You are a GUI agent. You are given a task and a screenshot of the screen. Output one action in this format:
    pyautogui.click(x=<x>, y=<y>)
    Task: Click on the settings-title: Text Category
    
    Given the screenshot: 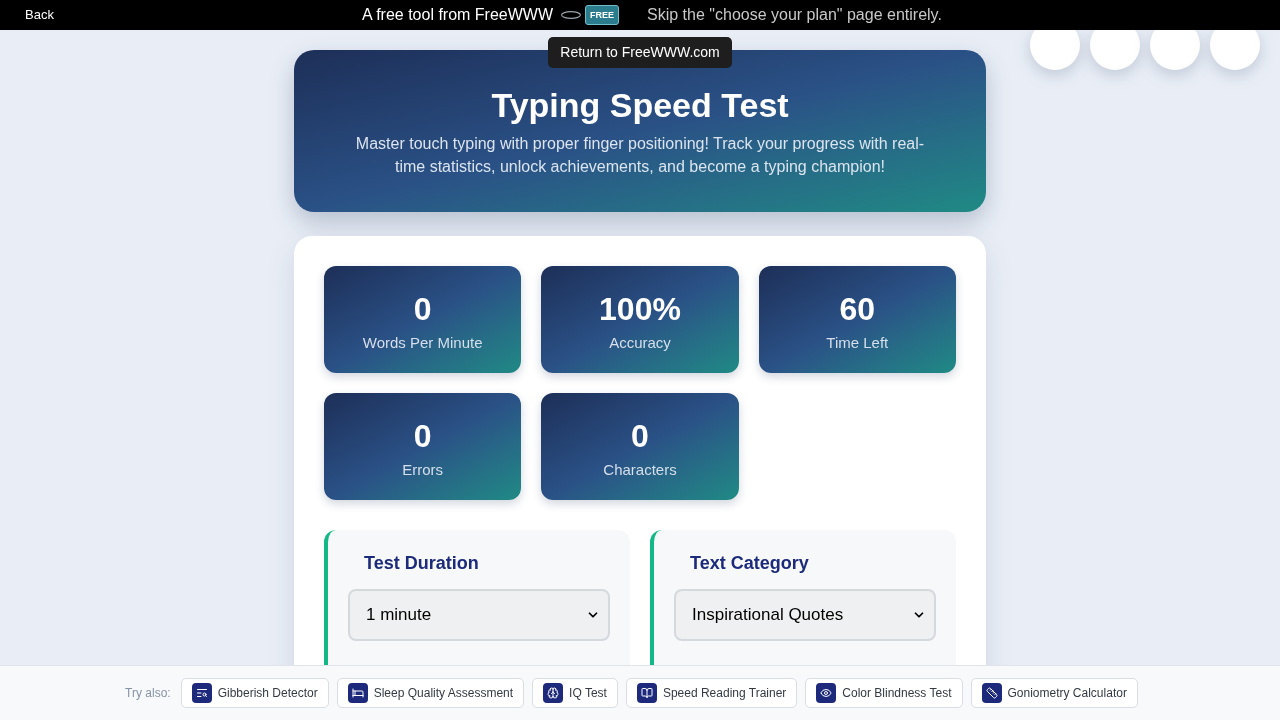 What is the action you would take?
    pyautogui.click(x=749, y=563)
    